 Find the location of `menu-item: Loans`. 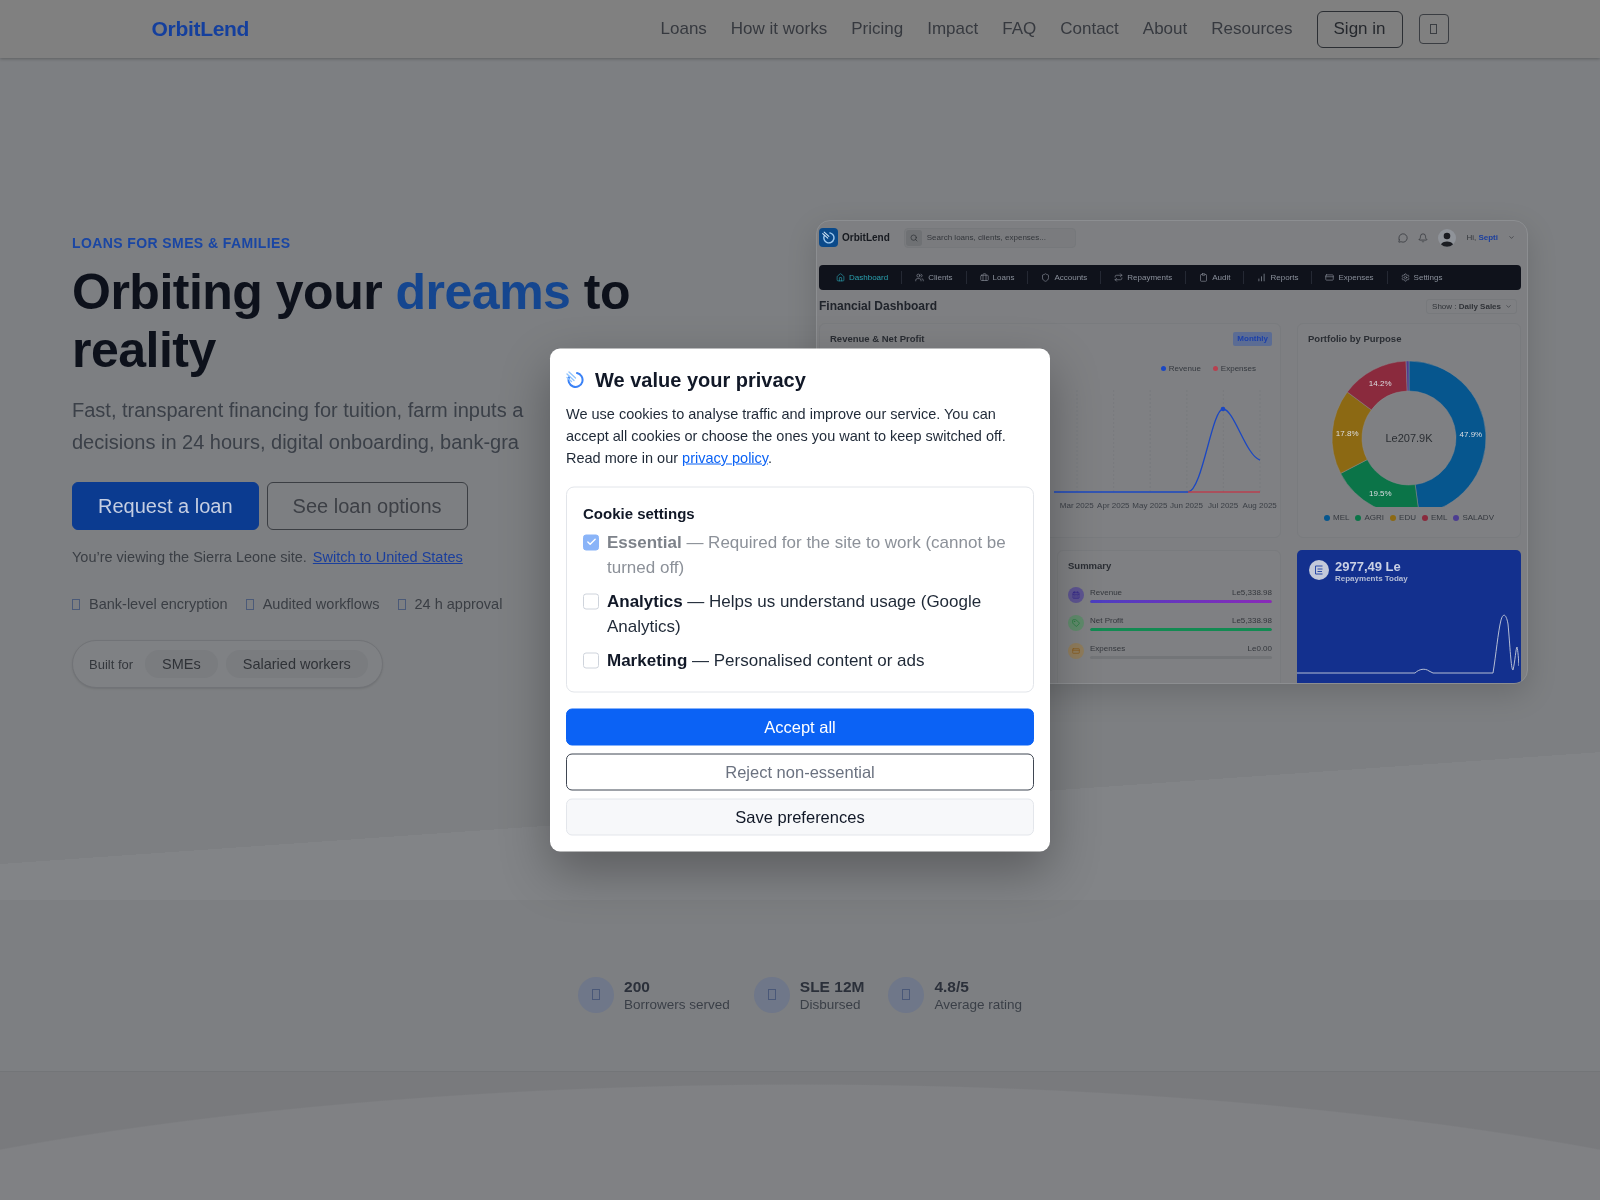

menu-item: Loans is located at coordinates (996, 277).